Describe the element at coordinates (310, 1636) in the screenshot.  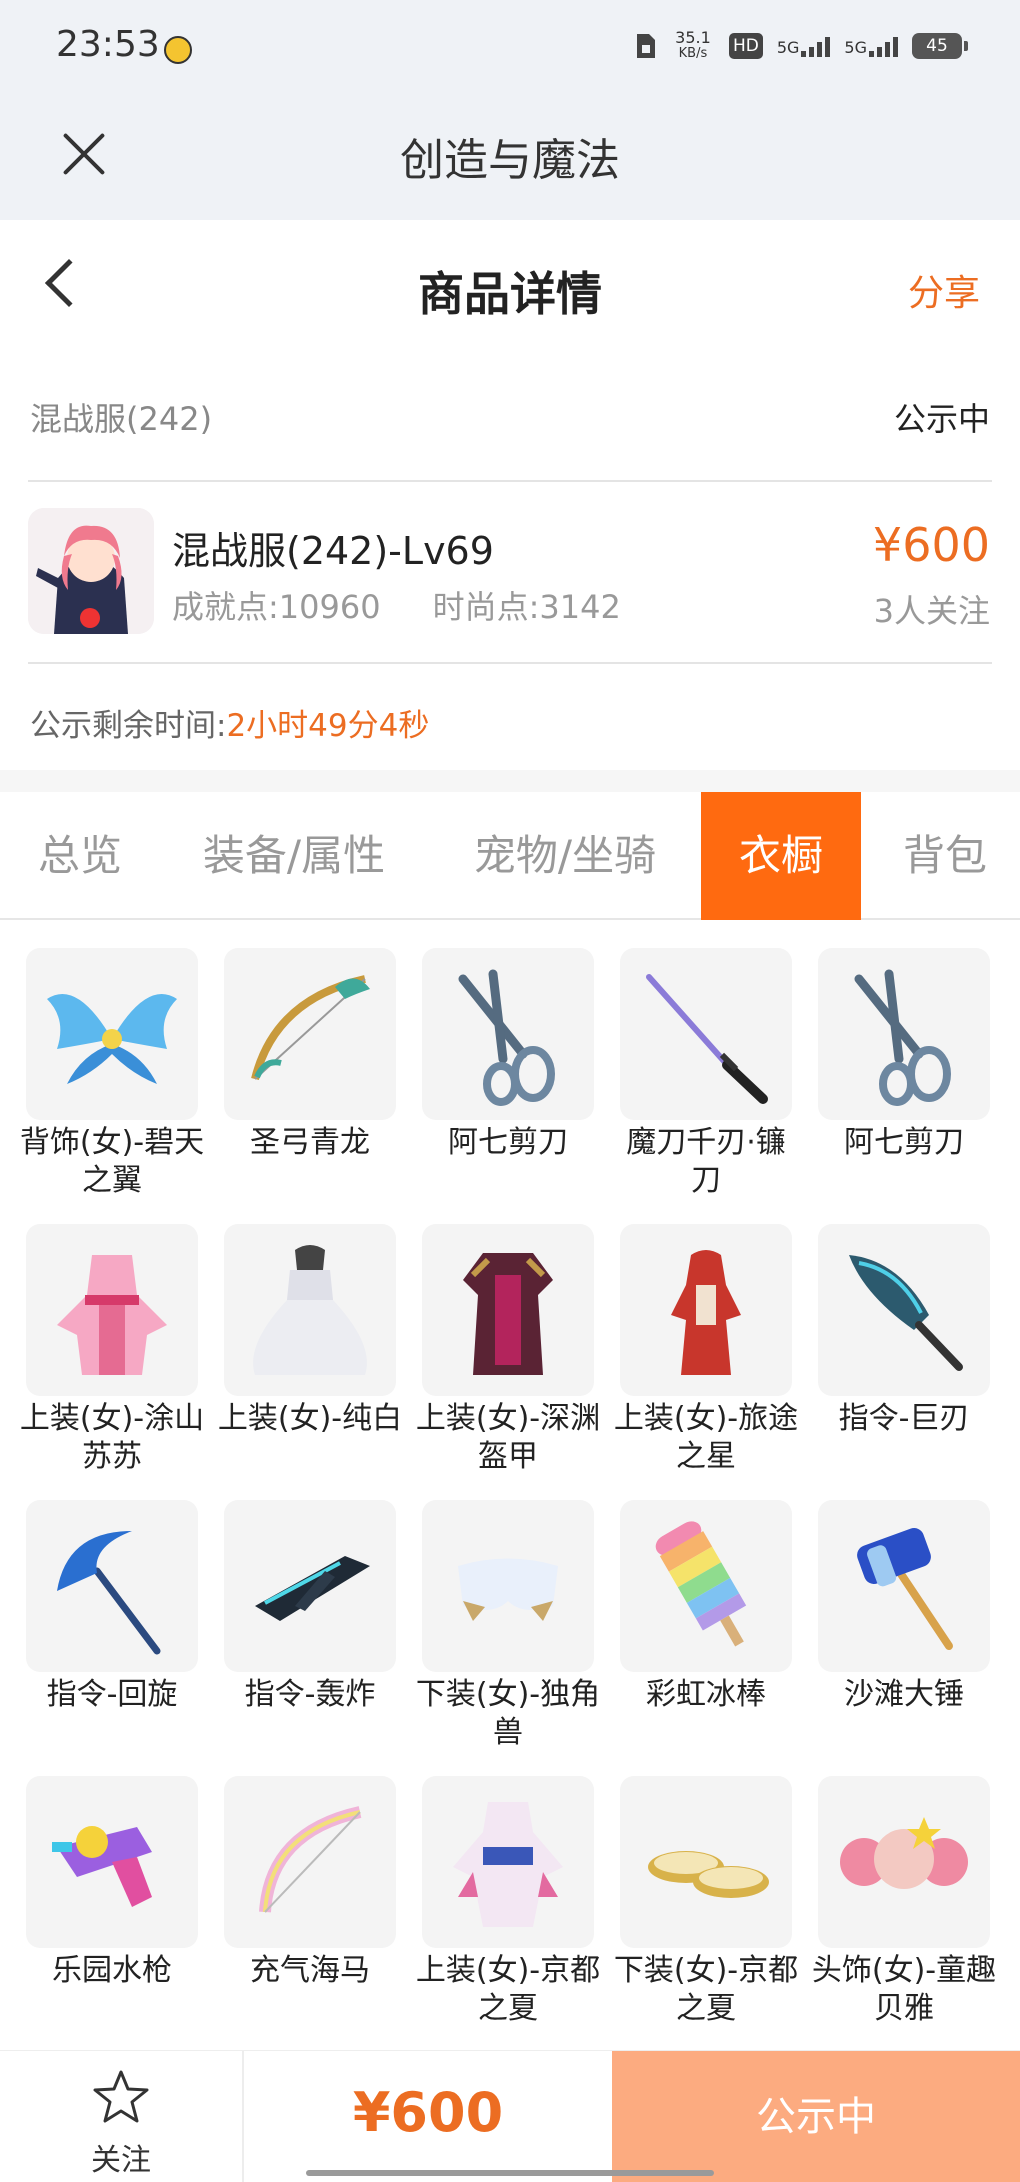
I see `wardrobe-item: 指令-轰炸` at that location.